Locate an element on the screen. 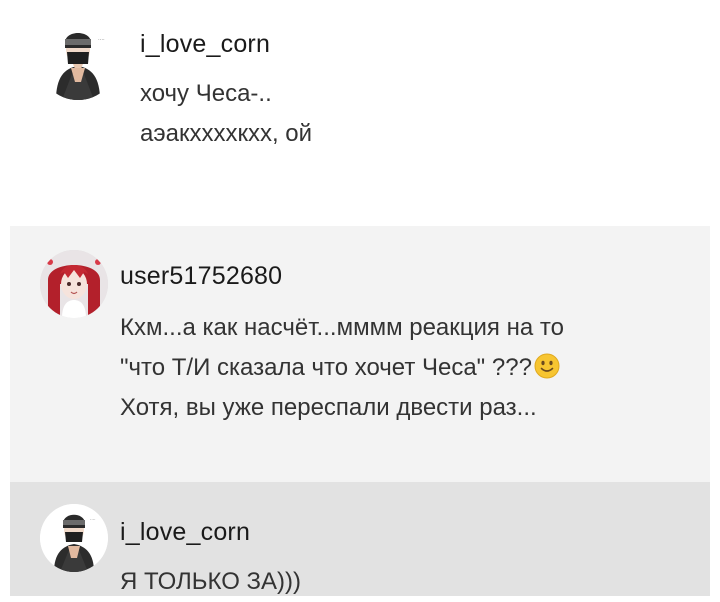 Image resolution: width=720 pixels, height=602 pixels. comment-text-line: хочу Чеса-.. is located at coordinates (206, 93).